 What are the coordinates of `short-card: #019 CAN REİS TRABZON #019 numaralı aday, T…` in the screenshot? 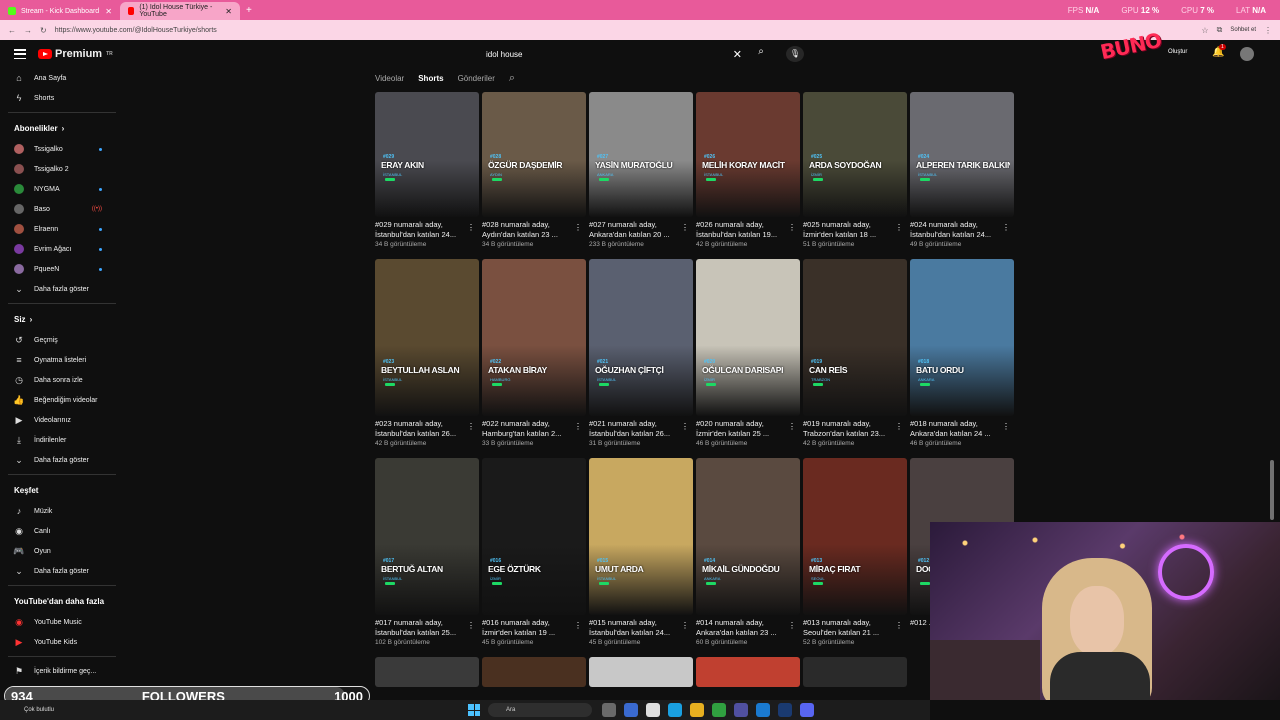 It's located at (855, 353).